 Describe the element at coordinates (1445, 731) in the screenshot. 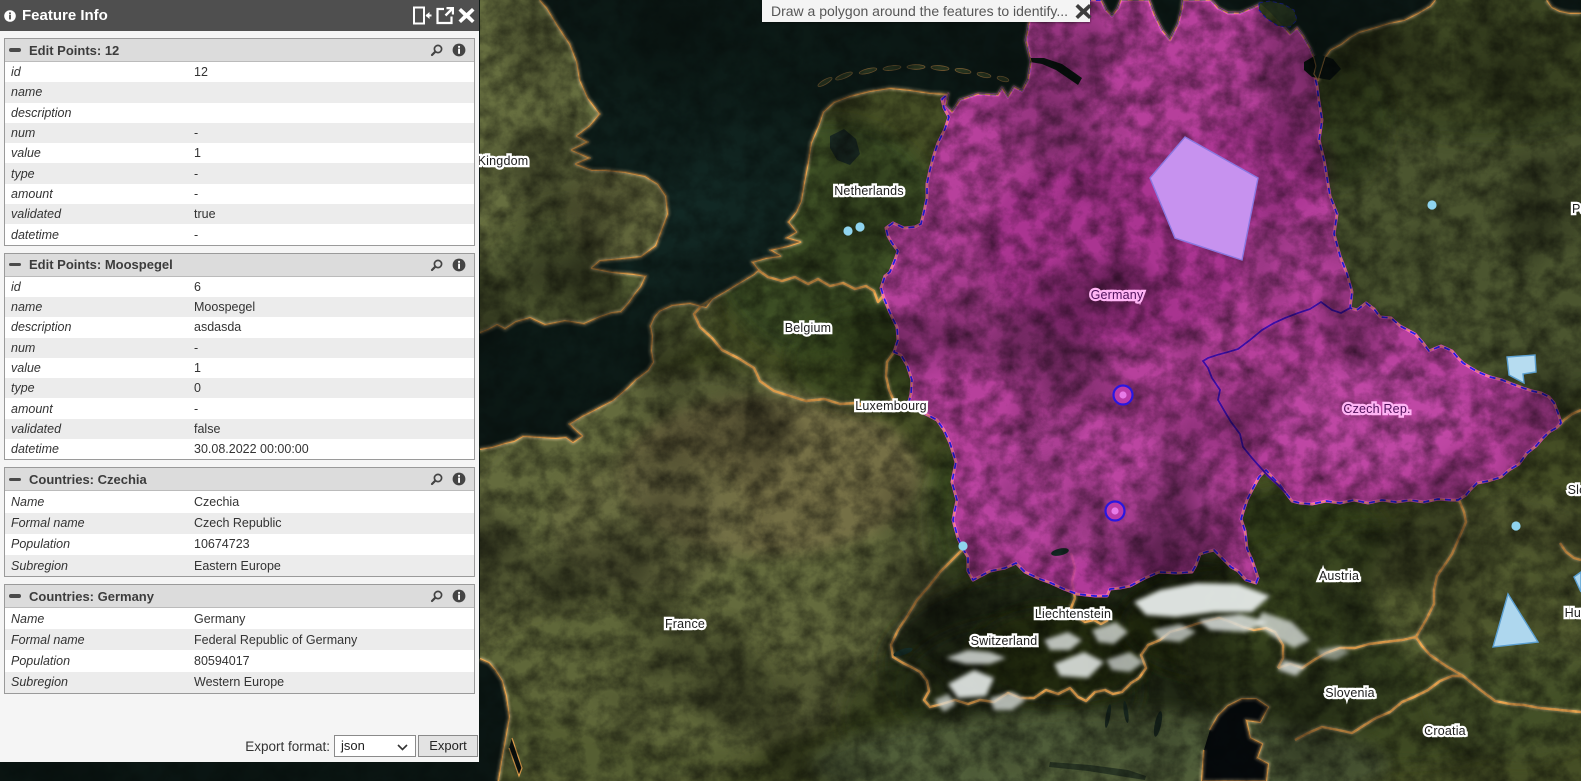

I see `svg-text: Croatia` at that location.